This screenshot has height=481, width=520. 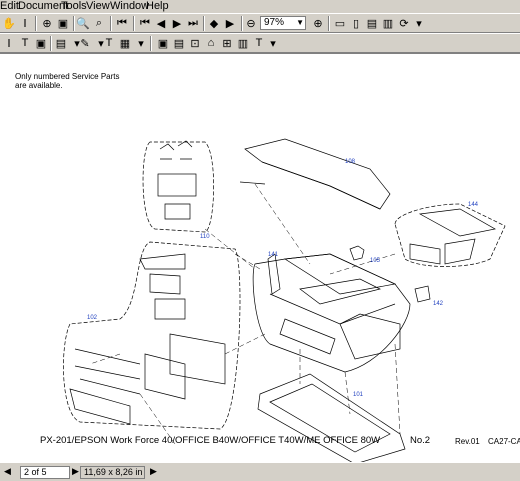 I want to click on chevron-down-icon: ▼, so click(x=300, y=23).